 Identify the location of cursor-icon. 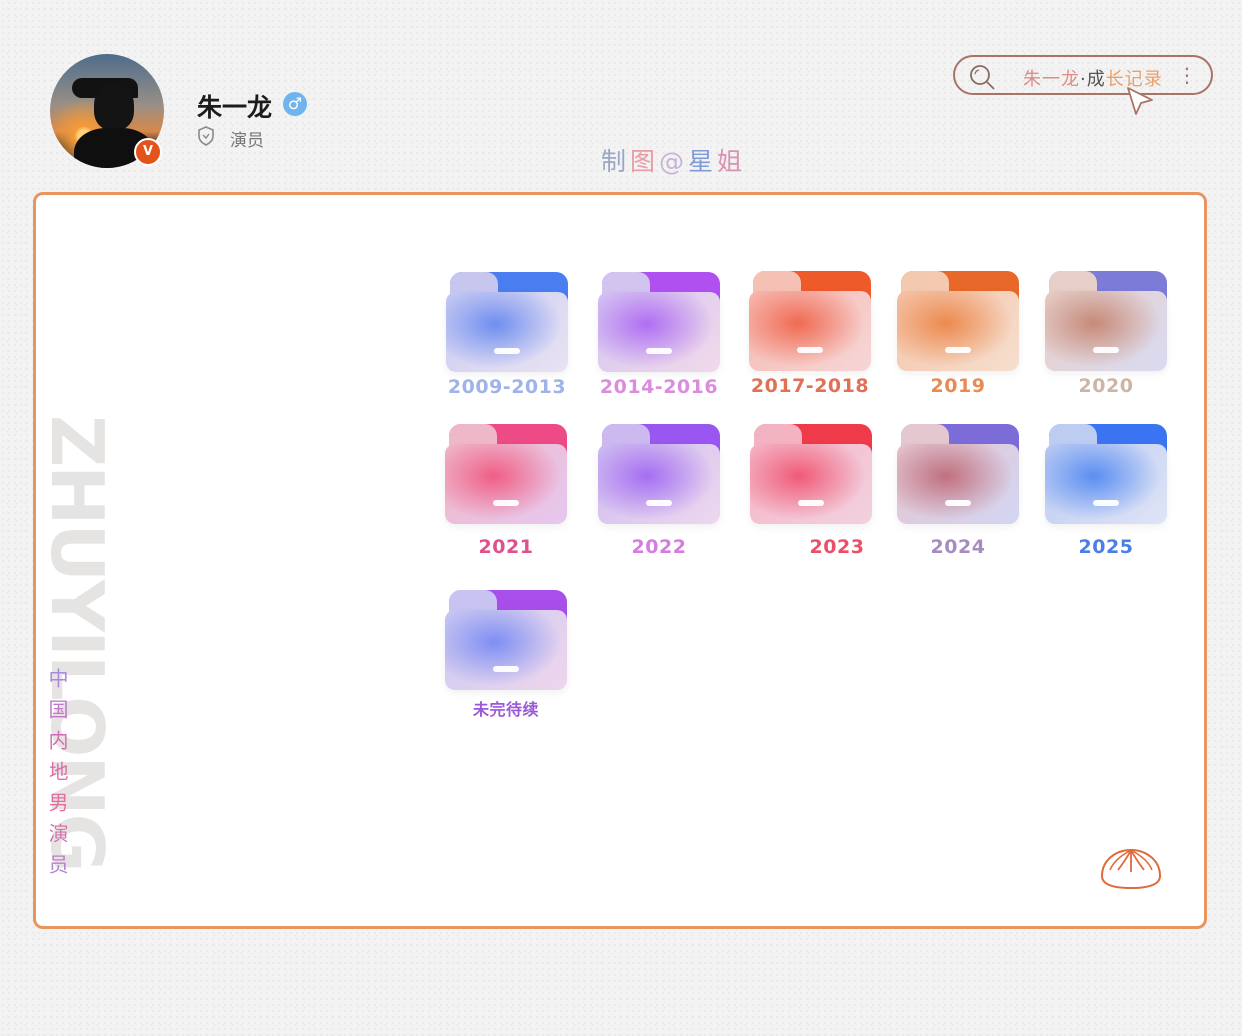
(1140, 101).